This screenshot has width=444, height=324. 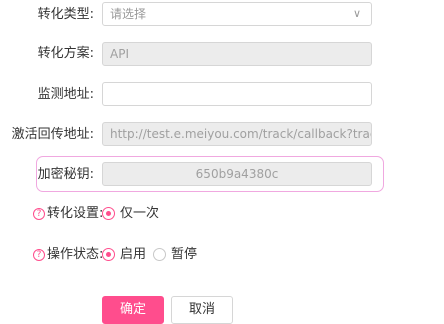 What do you see at coordinates (65, 53) in the screenshot?
I see `conversion-plan-label: 转化方案:` at bounding box center [65, 53].